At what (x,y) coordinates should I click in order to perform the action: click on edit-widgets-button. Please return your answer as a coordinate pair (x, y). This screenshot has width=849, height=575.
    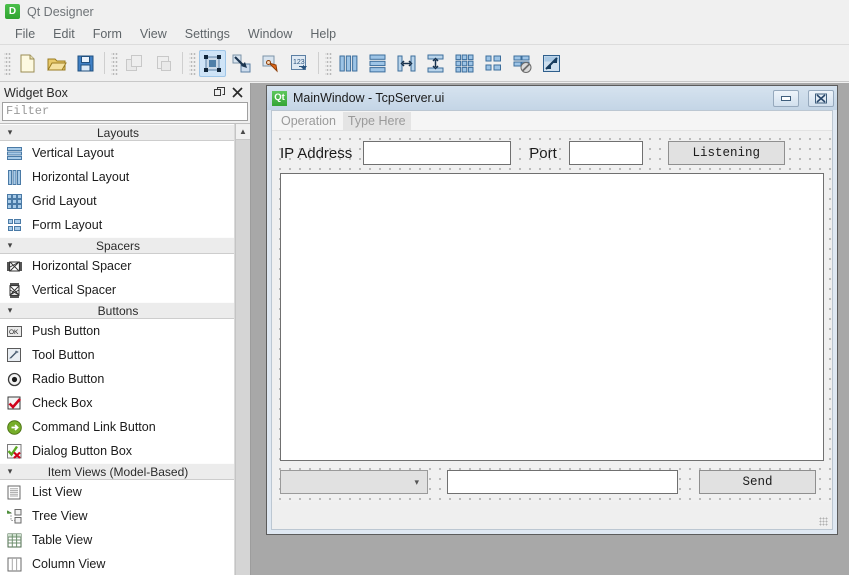
    Looking at the image, I should click on (212, 63).